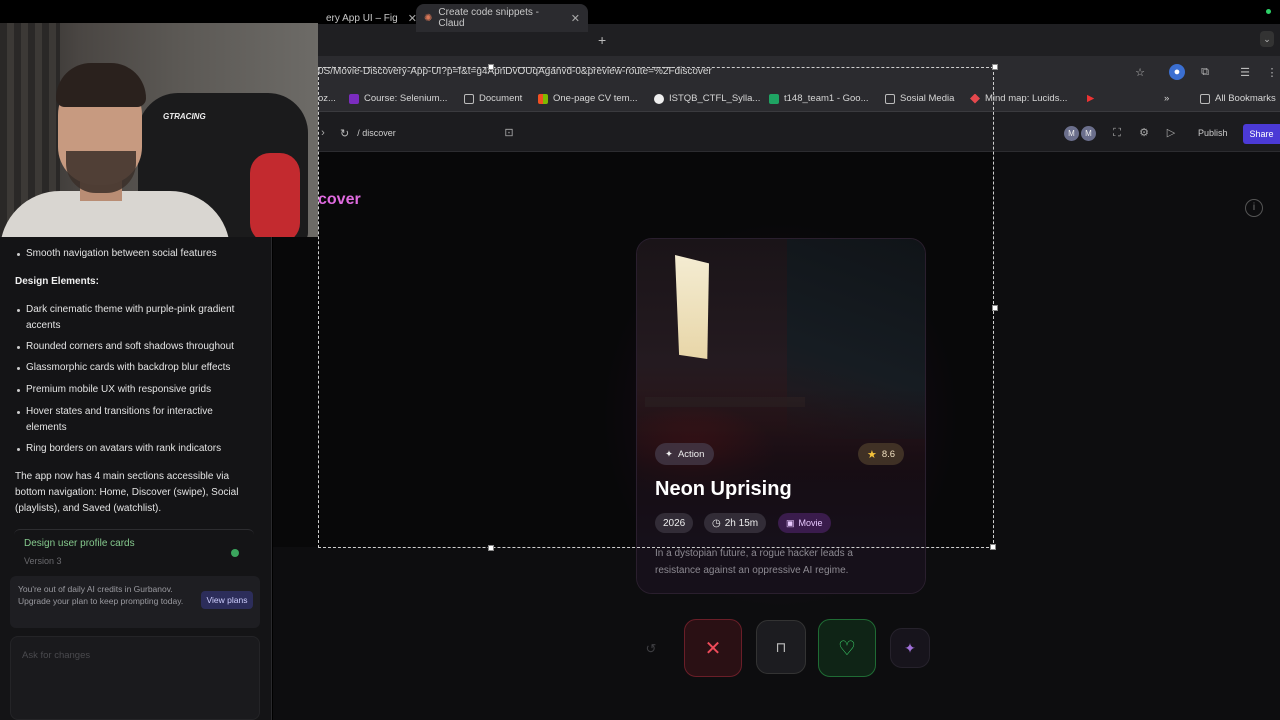 The height and width of the screenshot is (720, 1280). Describe the element at coordinates (1261, 134) in the screenshot. I see `share-button: Share` at that location.